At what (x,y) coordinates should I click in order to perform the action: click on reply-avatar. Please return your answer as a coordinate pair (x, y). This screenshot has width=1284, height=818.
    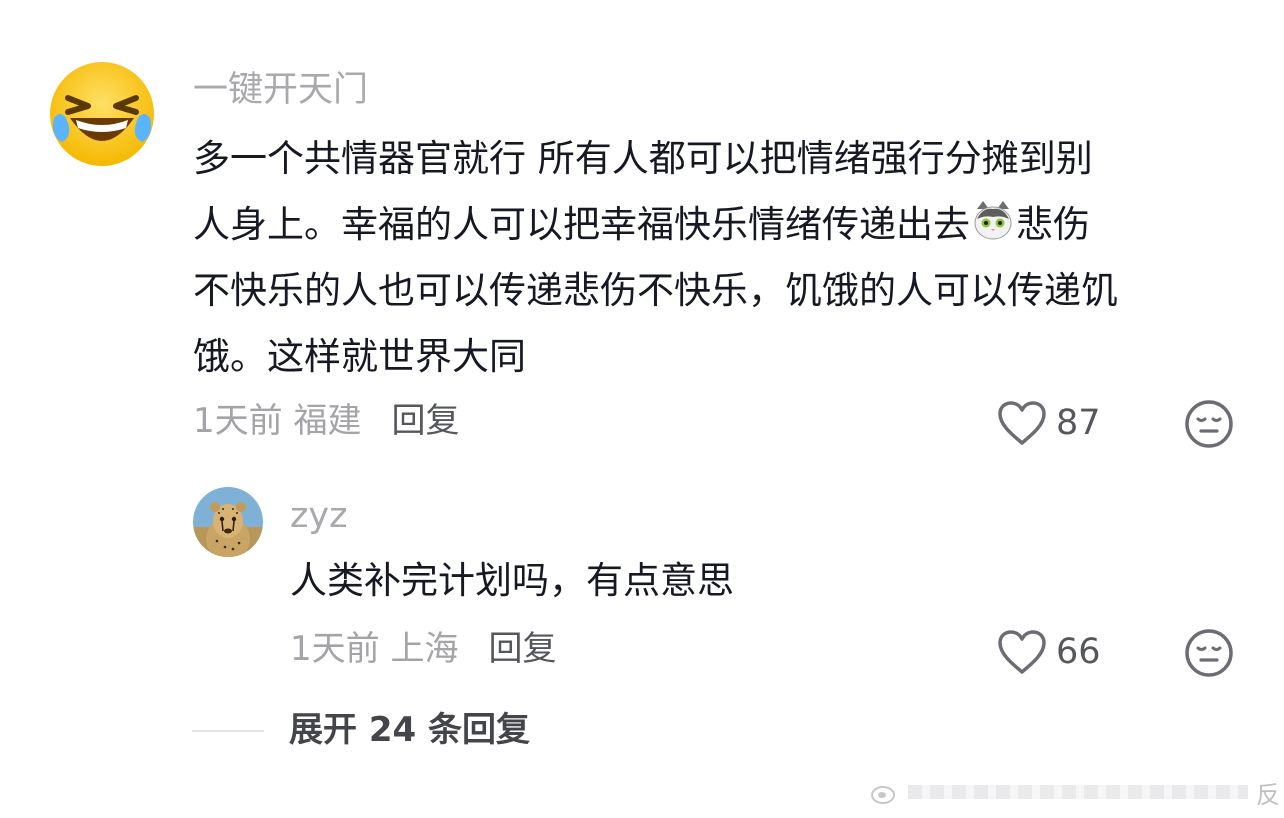
    Looking at the image, I should click on (228, 522).